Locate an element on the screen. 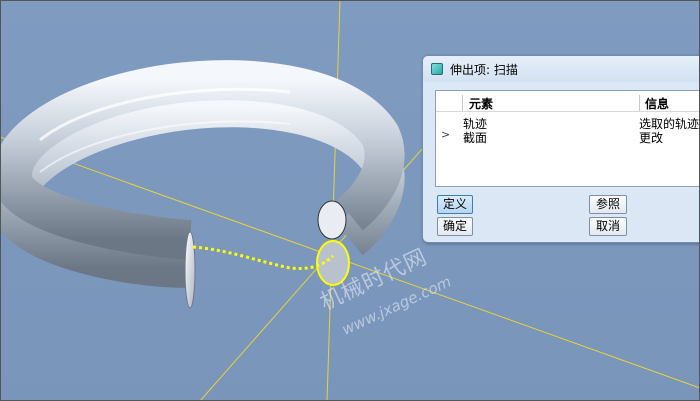 The height and width of the screenshot is (401, 700). element-list-header: 元素 信息 is located at coordinates (568, 103).